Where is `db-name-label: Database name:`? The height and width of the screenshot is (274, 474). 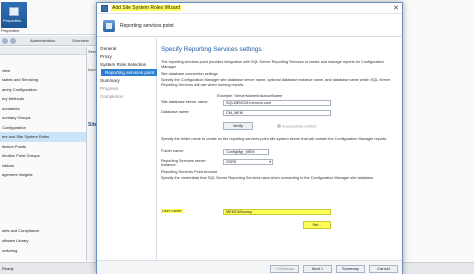
db-name-label: Database name: is located at coordinates (175, 111).